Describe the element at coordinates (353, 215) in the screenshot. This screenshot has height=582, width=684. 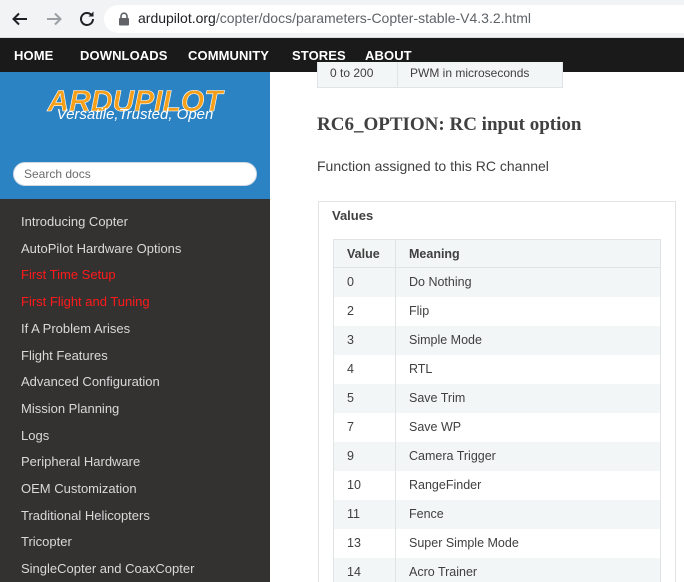
I see `values-label: Values` at that location.